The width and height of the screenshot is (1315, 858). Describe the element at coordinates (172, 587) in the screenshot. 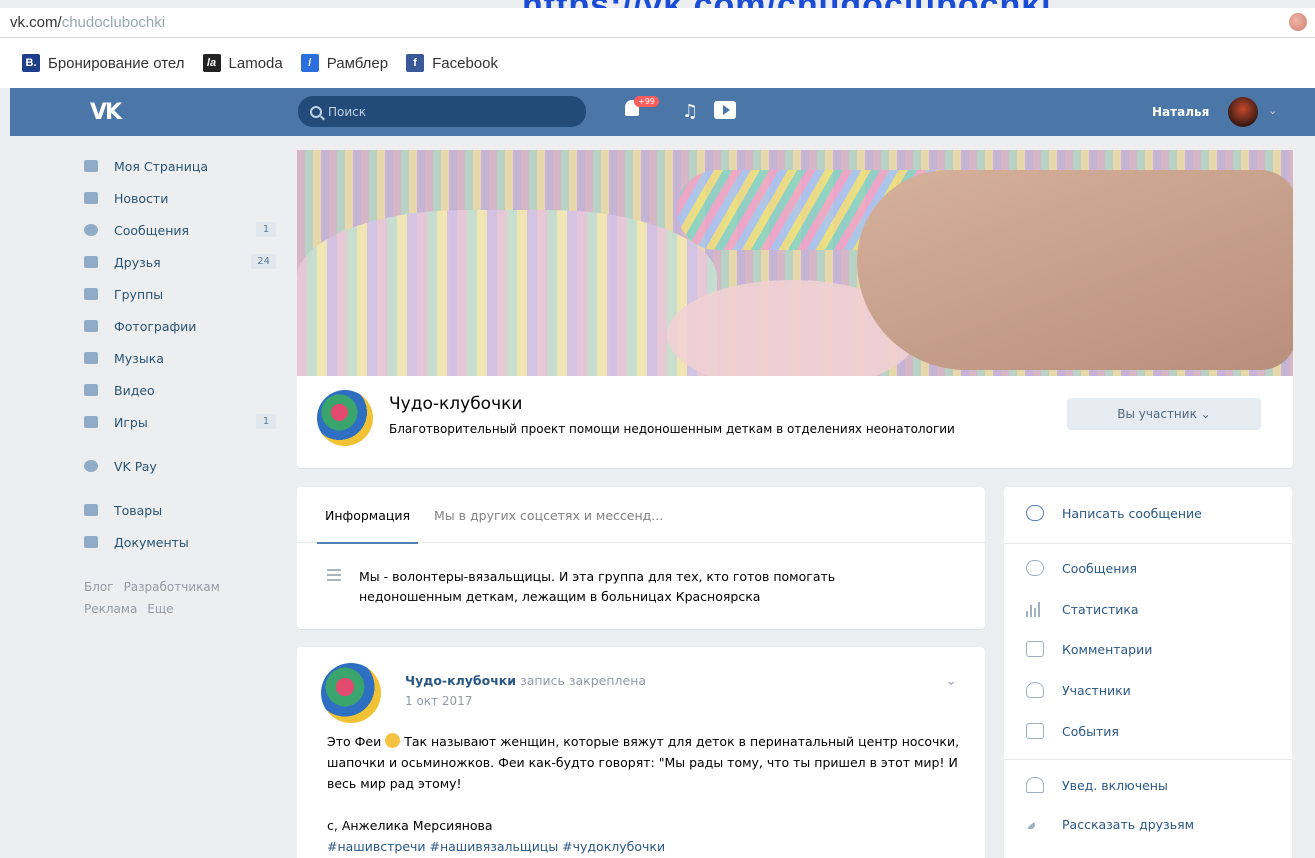

I see `footer-link-developers: Разработчикам` at that location.